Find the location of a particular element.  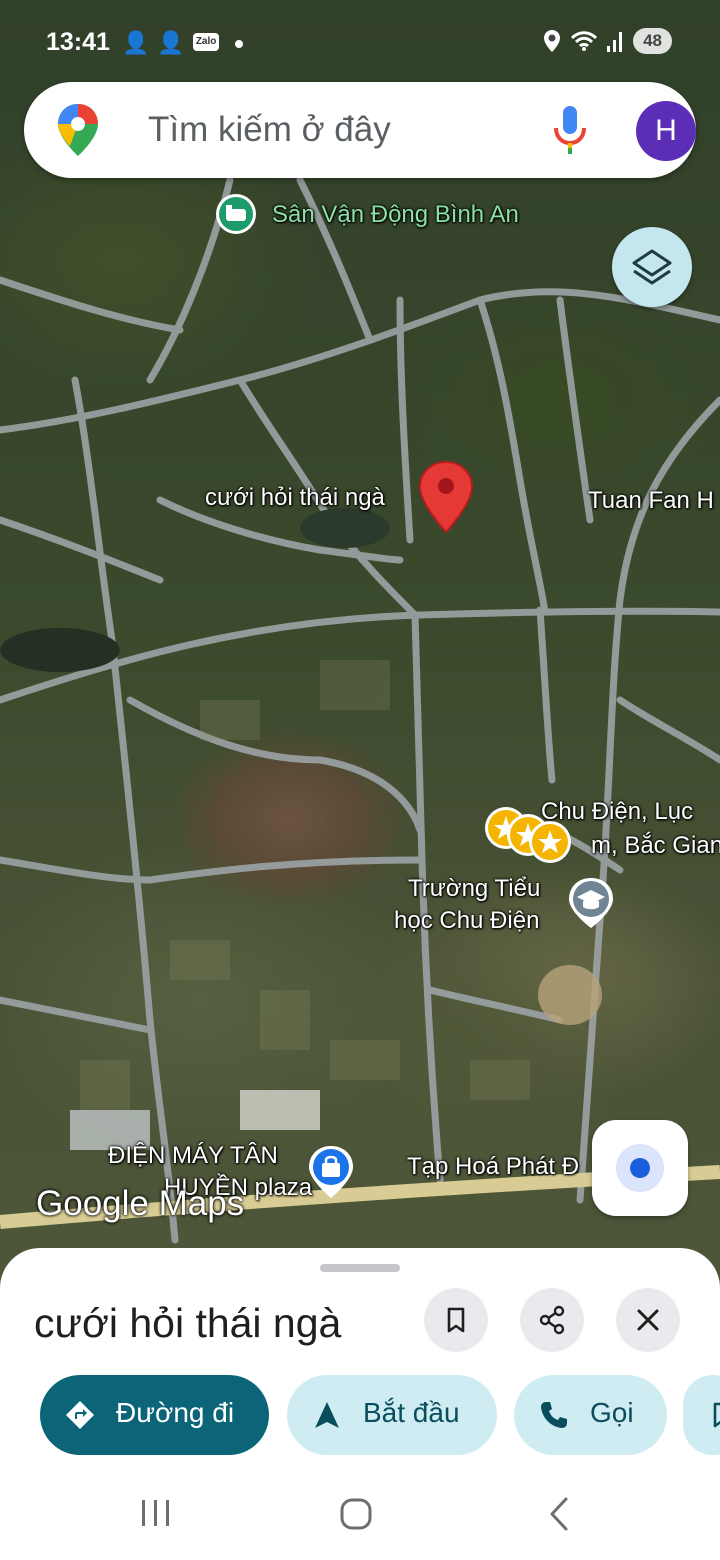

share-icon is located at coordinates (552, 1320).